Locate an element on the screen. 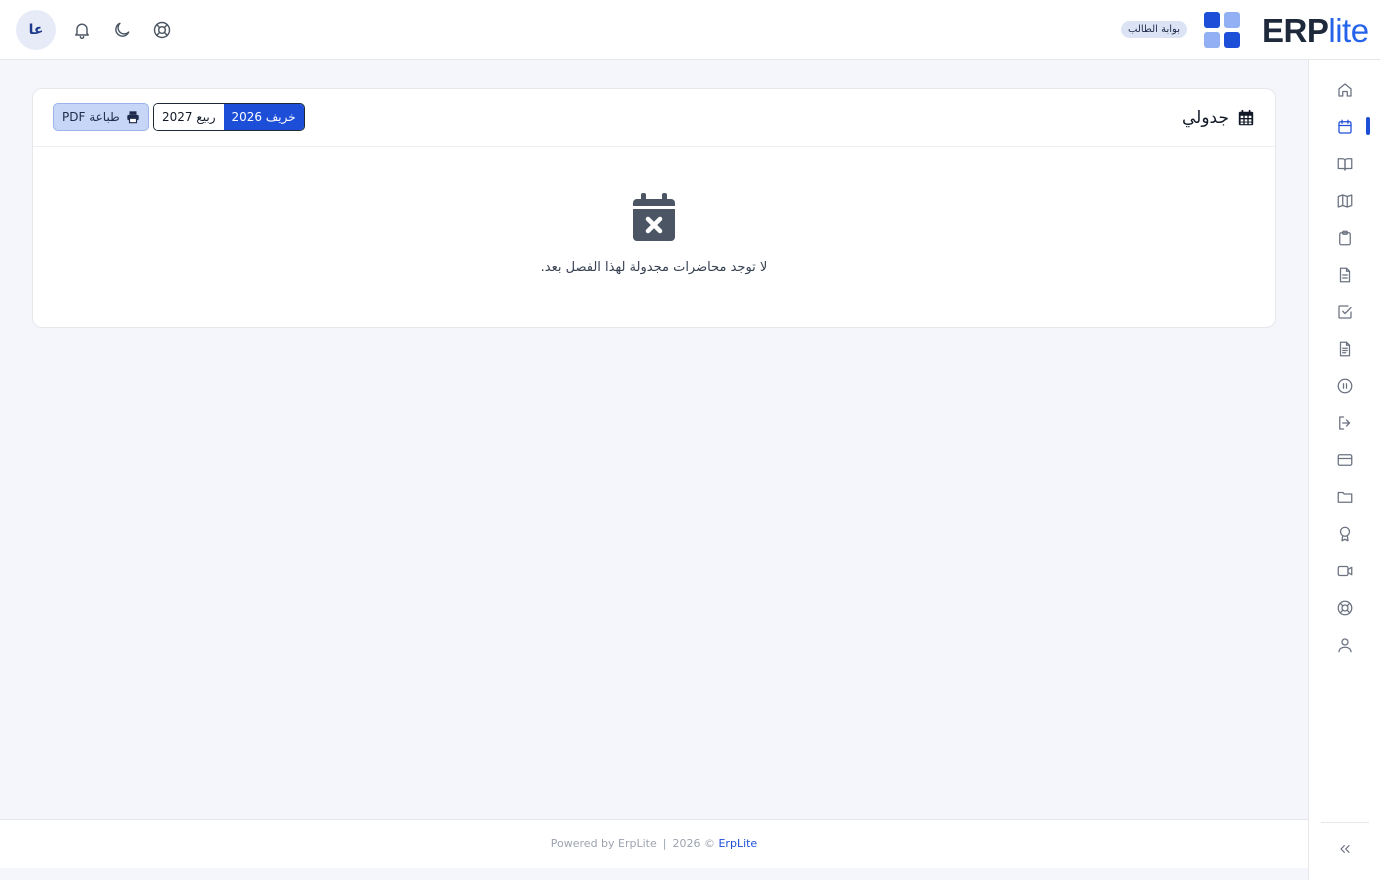 Image resolution: width=1380 pixels, height=880 pixels. print-pdf-button: طباعة PDF is located at coordinates (101, 117).